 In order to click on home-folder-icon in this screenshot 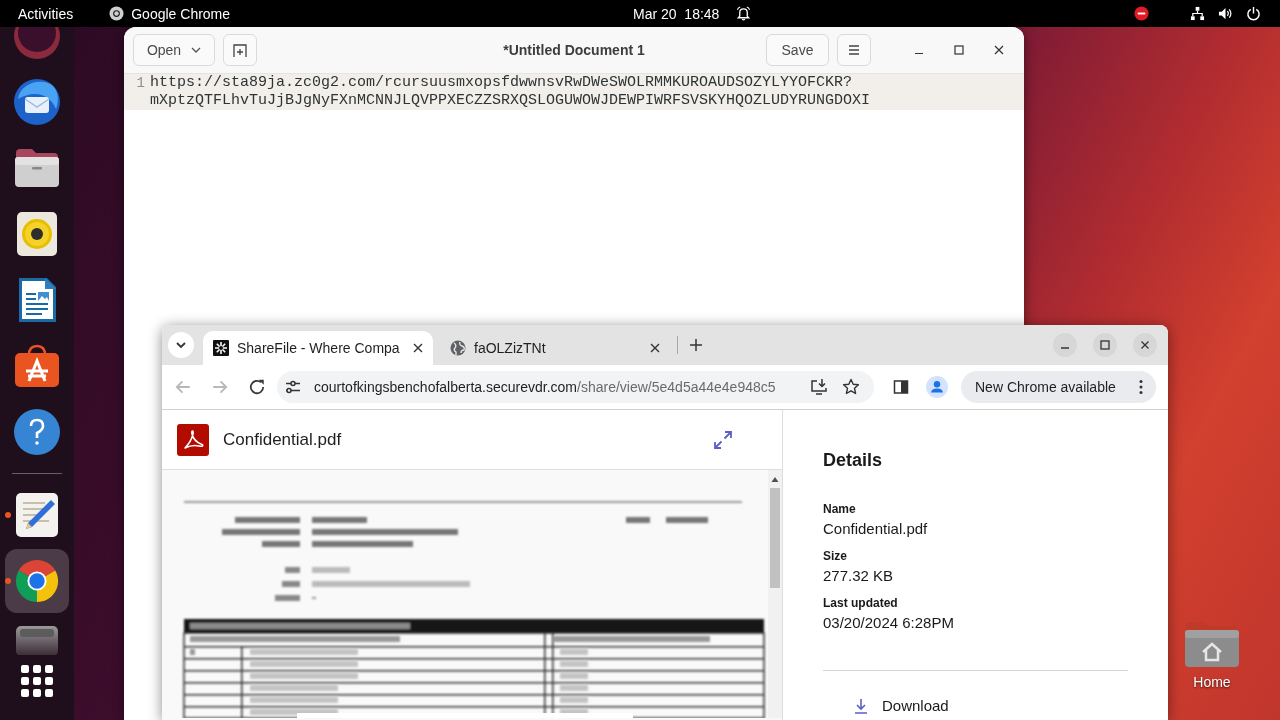, I will do `click(1212, 644)`.